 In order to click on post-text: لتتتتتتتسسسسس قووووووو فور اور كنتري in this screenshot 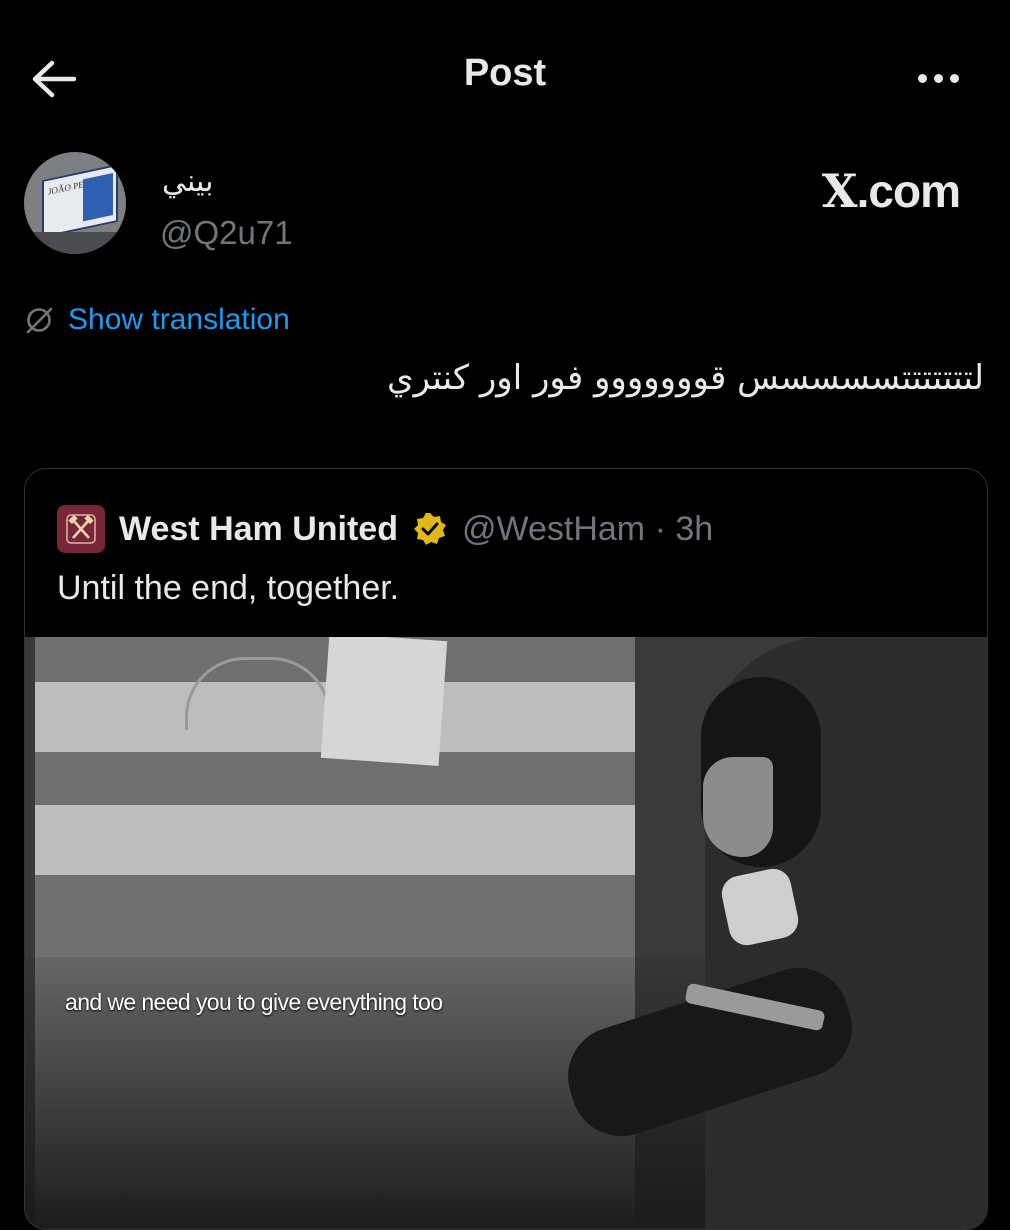, I will do `click(685, 378)`.